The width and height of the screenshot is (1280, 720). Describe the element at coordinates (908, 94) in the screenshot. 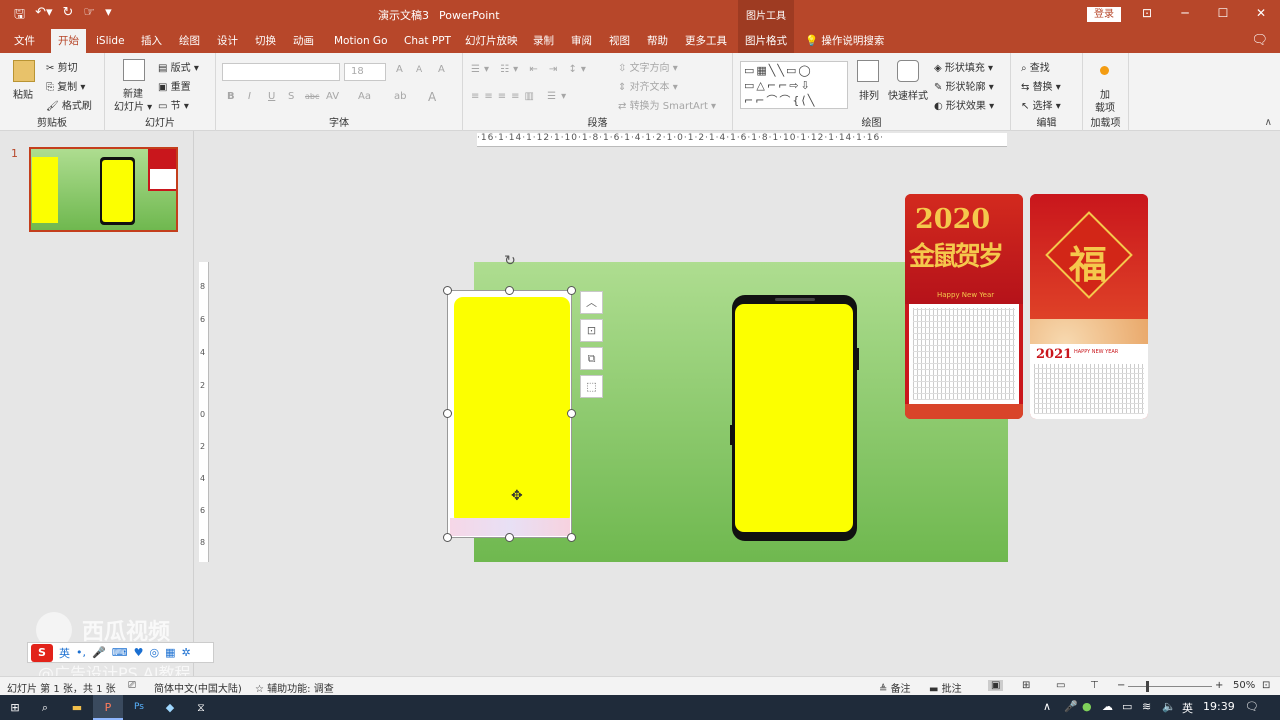

I see `quick-styles-button: 快速样式` at that location.